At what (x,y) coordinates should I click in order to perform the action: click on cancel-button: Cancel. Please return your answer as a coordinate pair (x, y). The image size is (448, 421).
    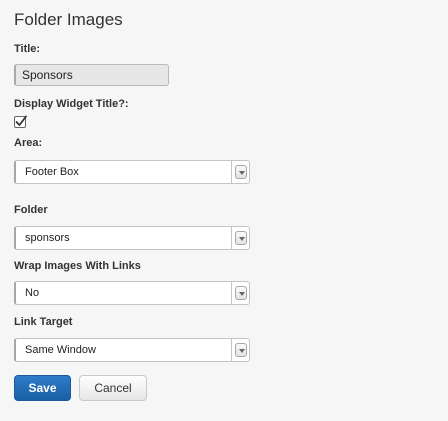
    Looking at the image, I should click on (113, 388).